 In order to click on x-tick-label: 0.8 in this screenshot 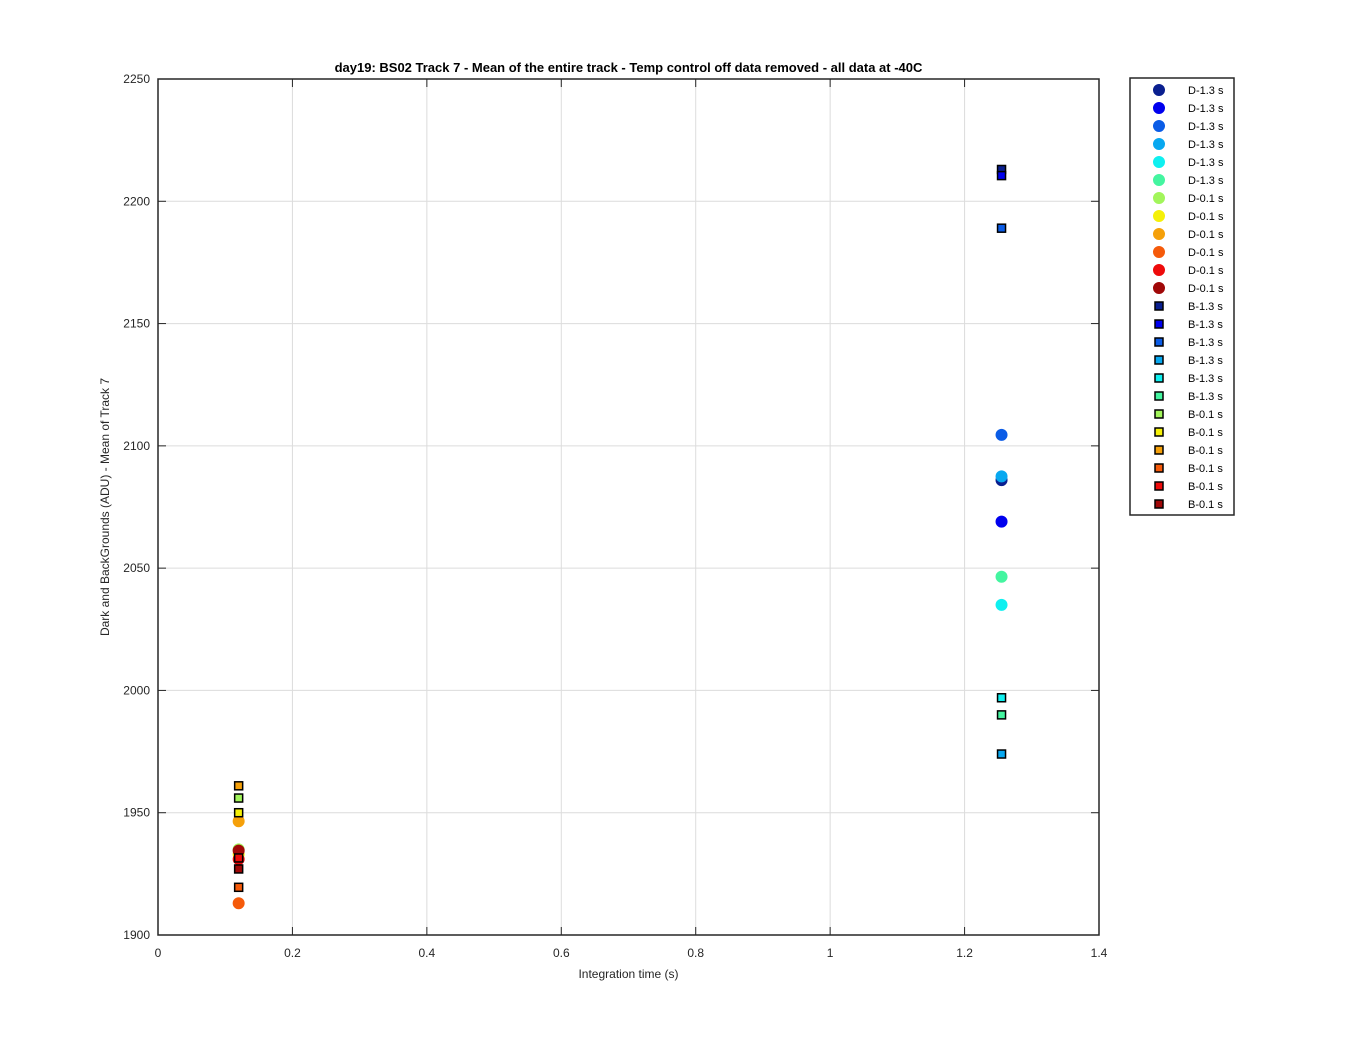, I will do `click(695, 953)`.